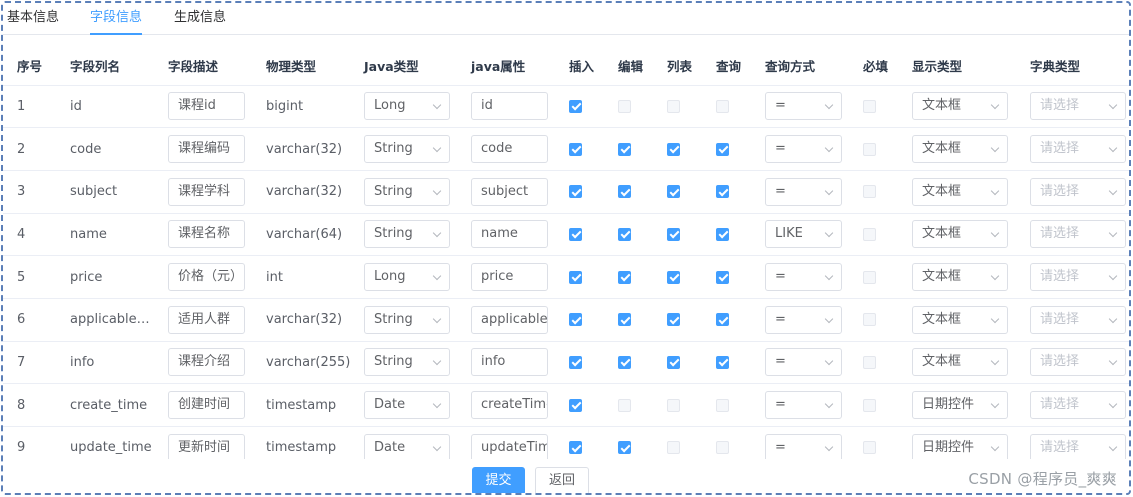 This screenshot has height=497, width=1133. Describe the element at coordinates (509, 277) in the screenshot. I see `java-attr-input: price` at that location.